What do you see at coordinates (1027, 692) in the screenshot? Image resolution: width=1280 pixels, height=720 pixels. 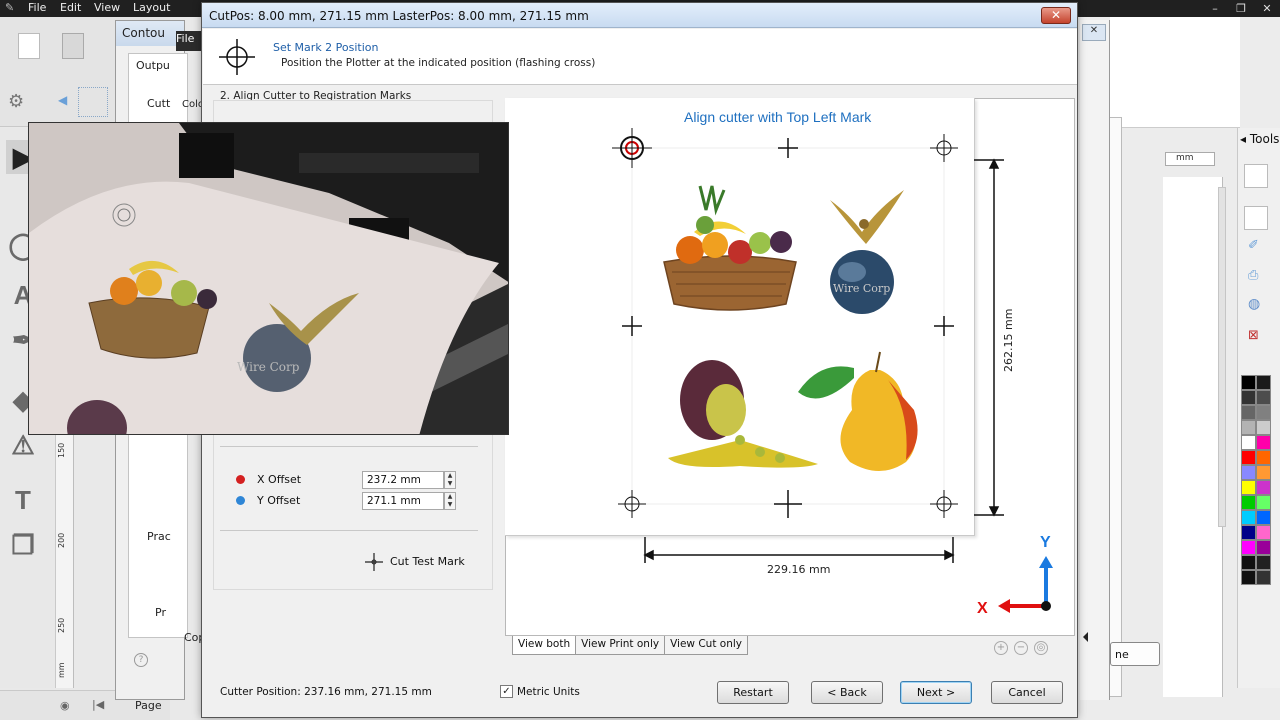 I see `cancel-button: Cancel` at bounding box center [1027, 692].